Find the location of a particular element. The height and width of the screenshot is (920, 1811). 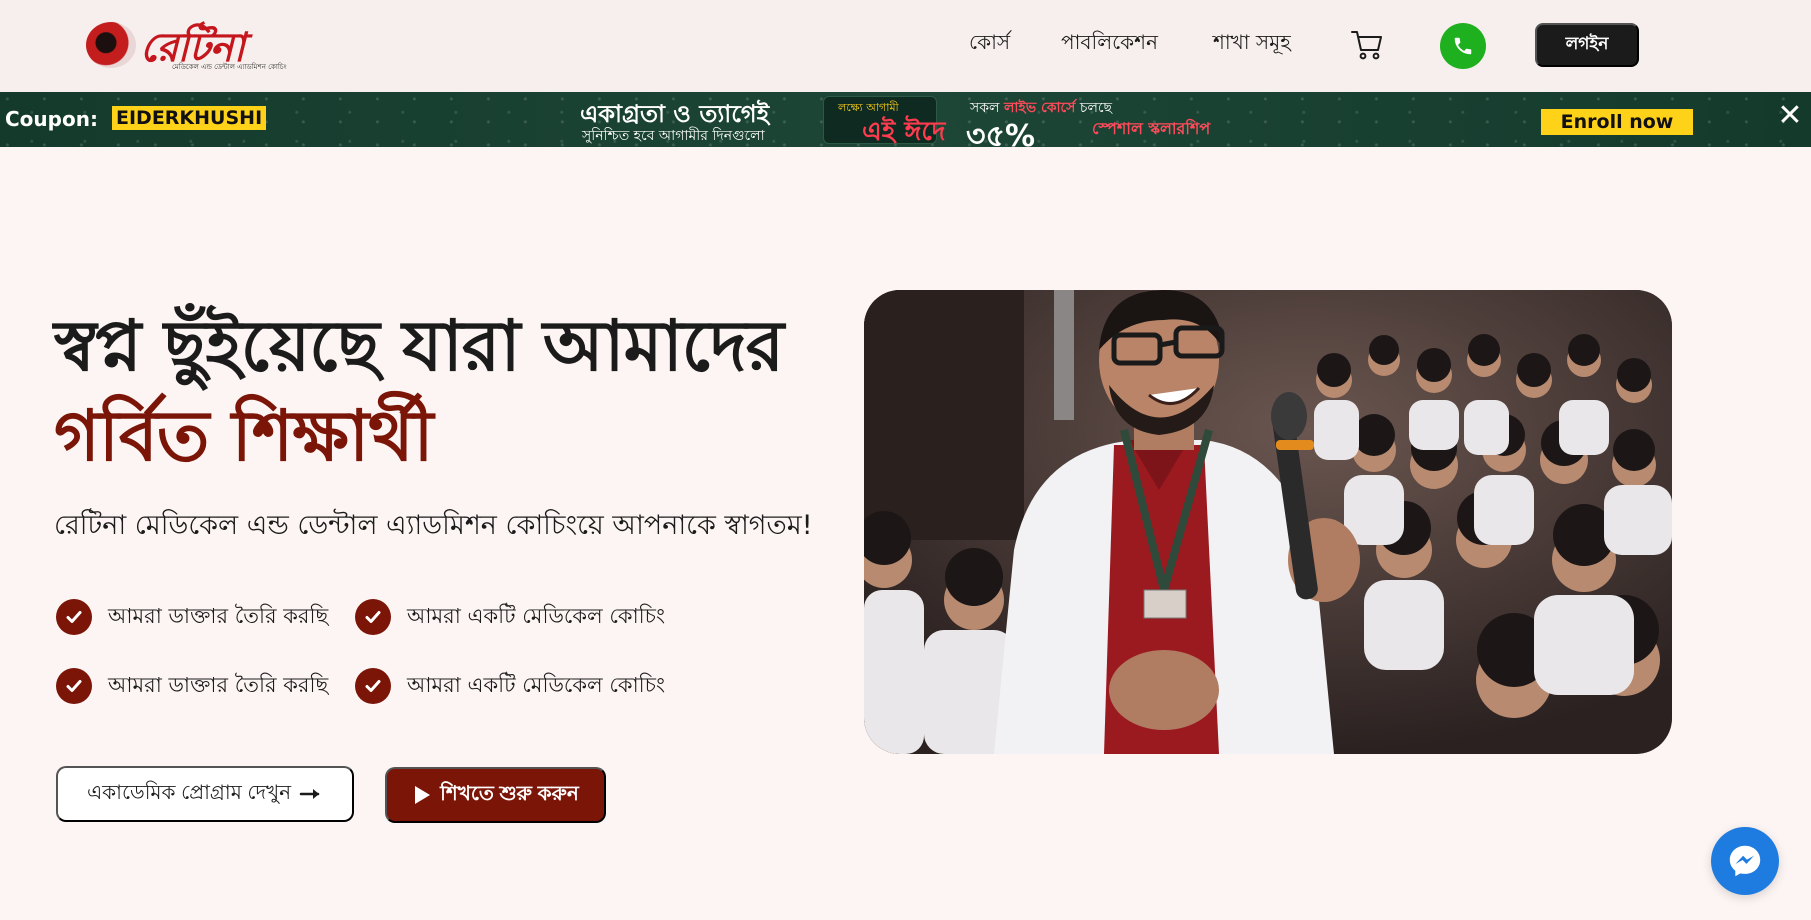

nav-branches: শাখা সমূহ is located at coordinates (1252, 44).